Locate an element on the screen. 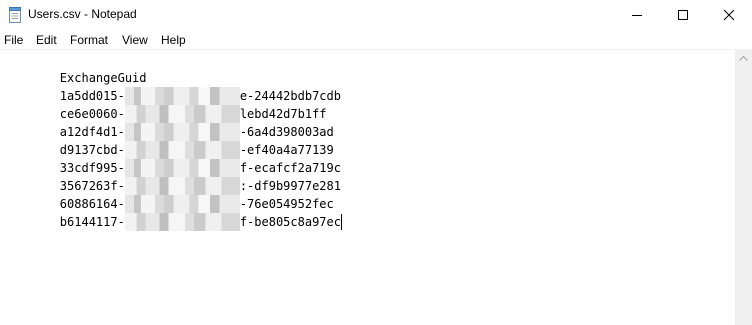 This screenshot has height=325, width=752. csv-row: d9137cbd- -ef40a4a77139 is located at coordinates (172, 141).